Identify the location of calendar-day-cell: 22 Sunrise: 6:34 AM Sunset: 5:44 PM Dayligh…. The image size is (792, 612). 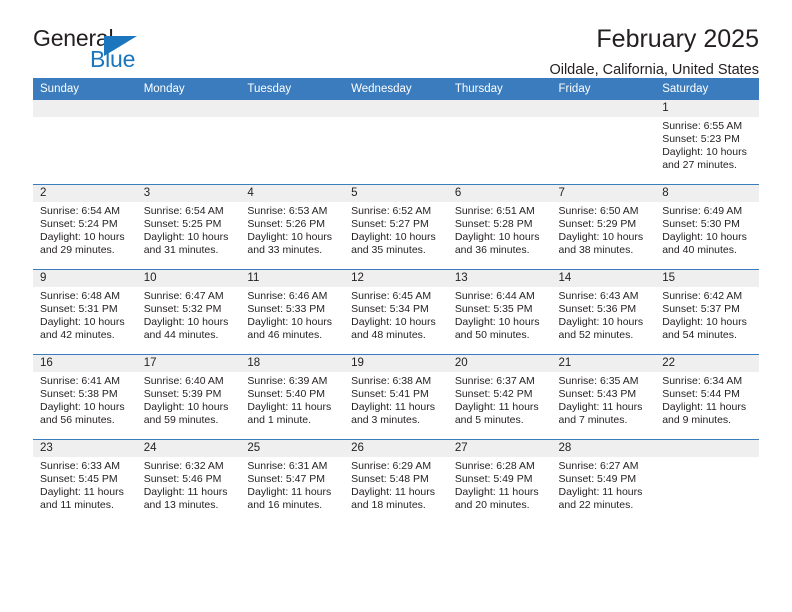
(707, 397).